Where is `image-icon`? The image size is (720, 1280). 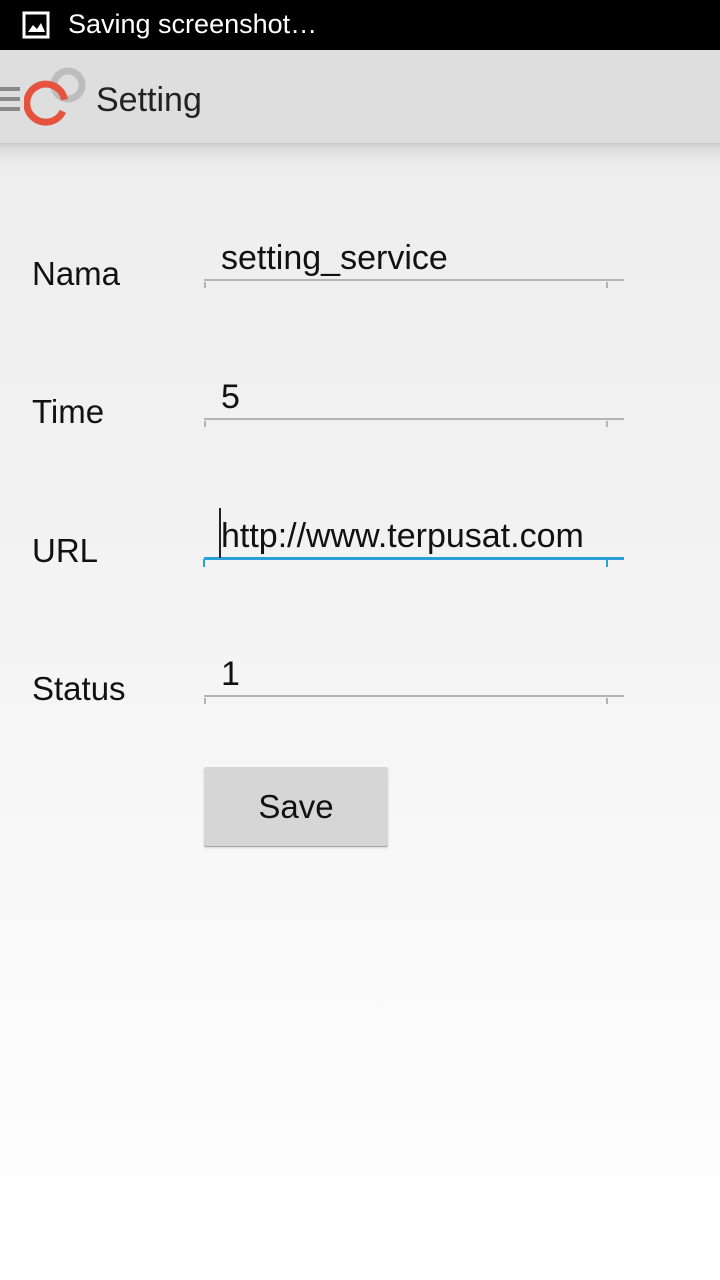 image-icon is located at coordinates (36, 25).